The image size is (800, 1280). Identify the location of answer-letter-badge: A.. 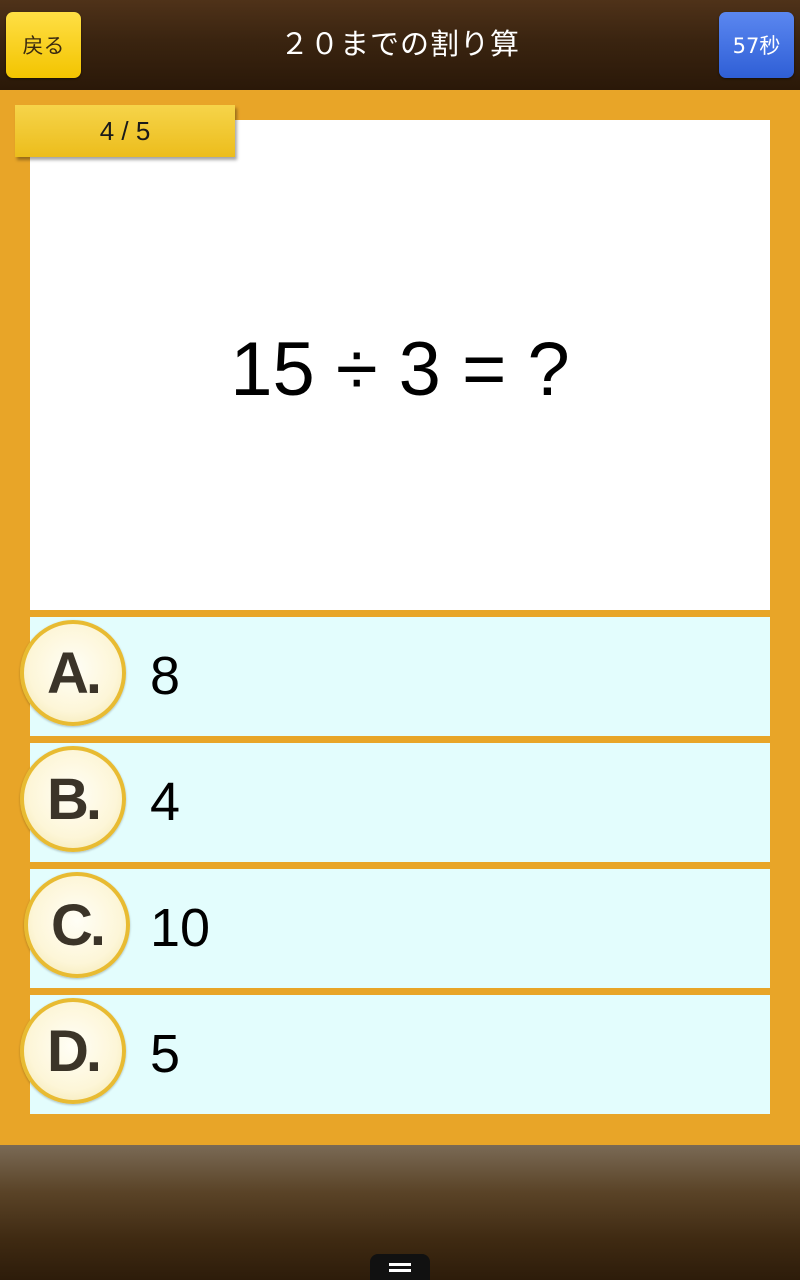
(73, 673).